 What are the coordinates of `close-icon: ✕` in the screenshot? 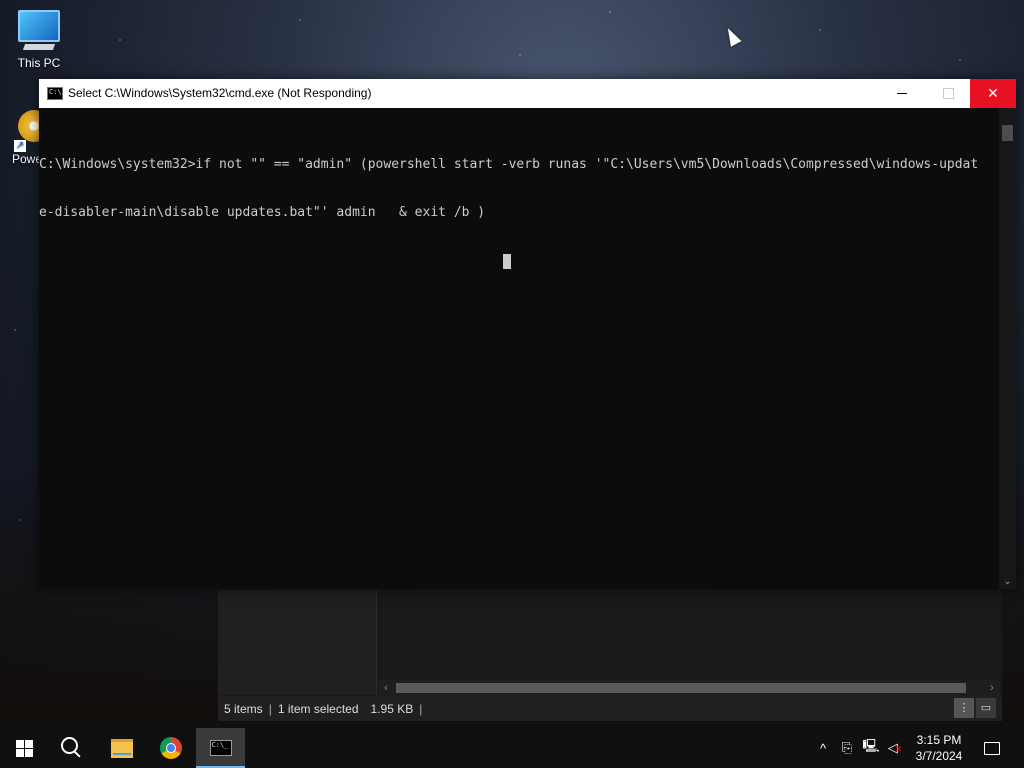 It's located at (993, 93).